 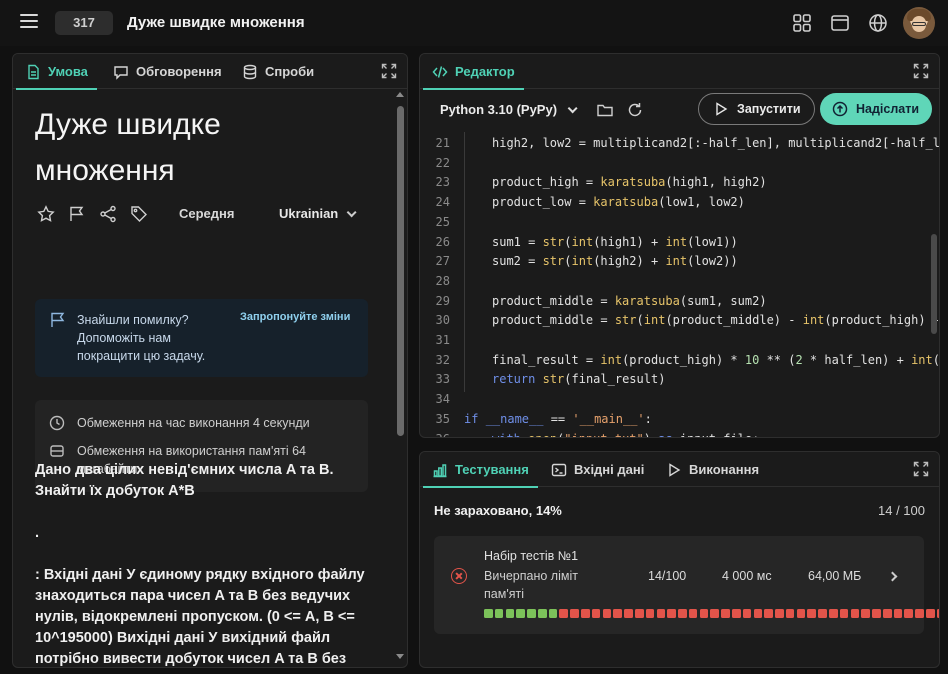 I want to click on line-number: 26, so click(x=442, y=241).